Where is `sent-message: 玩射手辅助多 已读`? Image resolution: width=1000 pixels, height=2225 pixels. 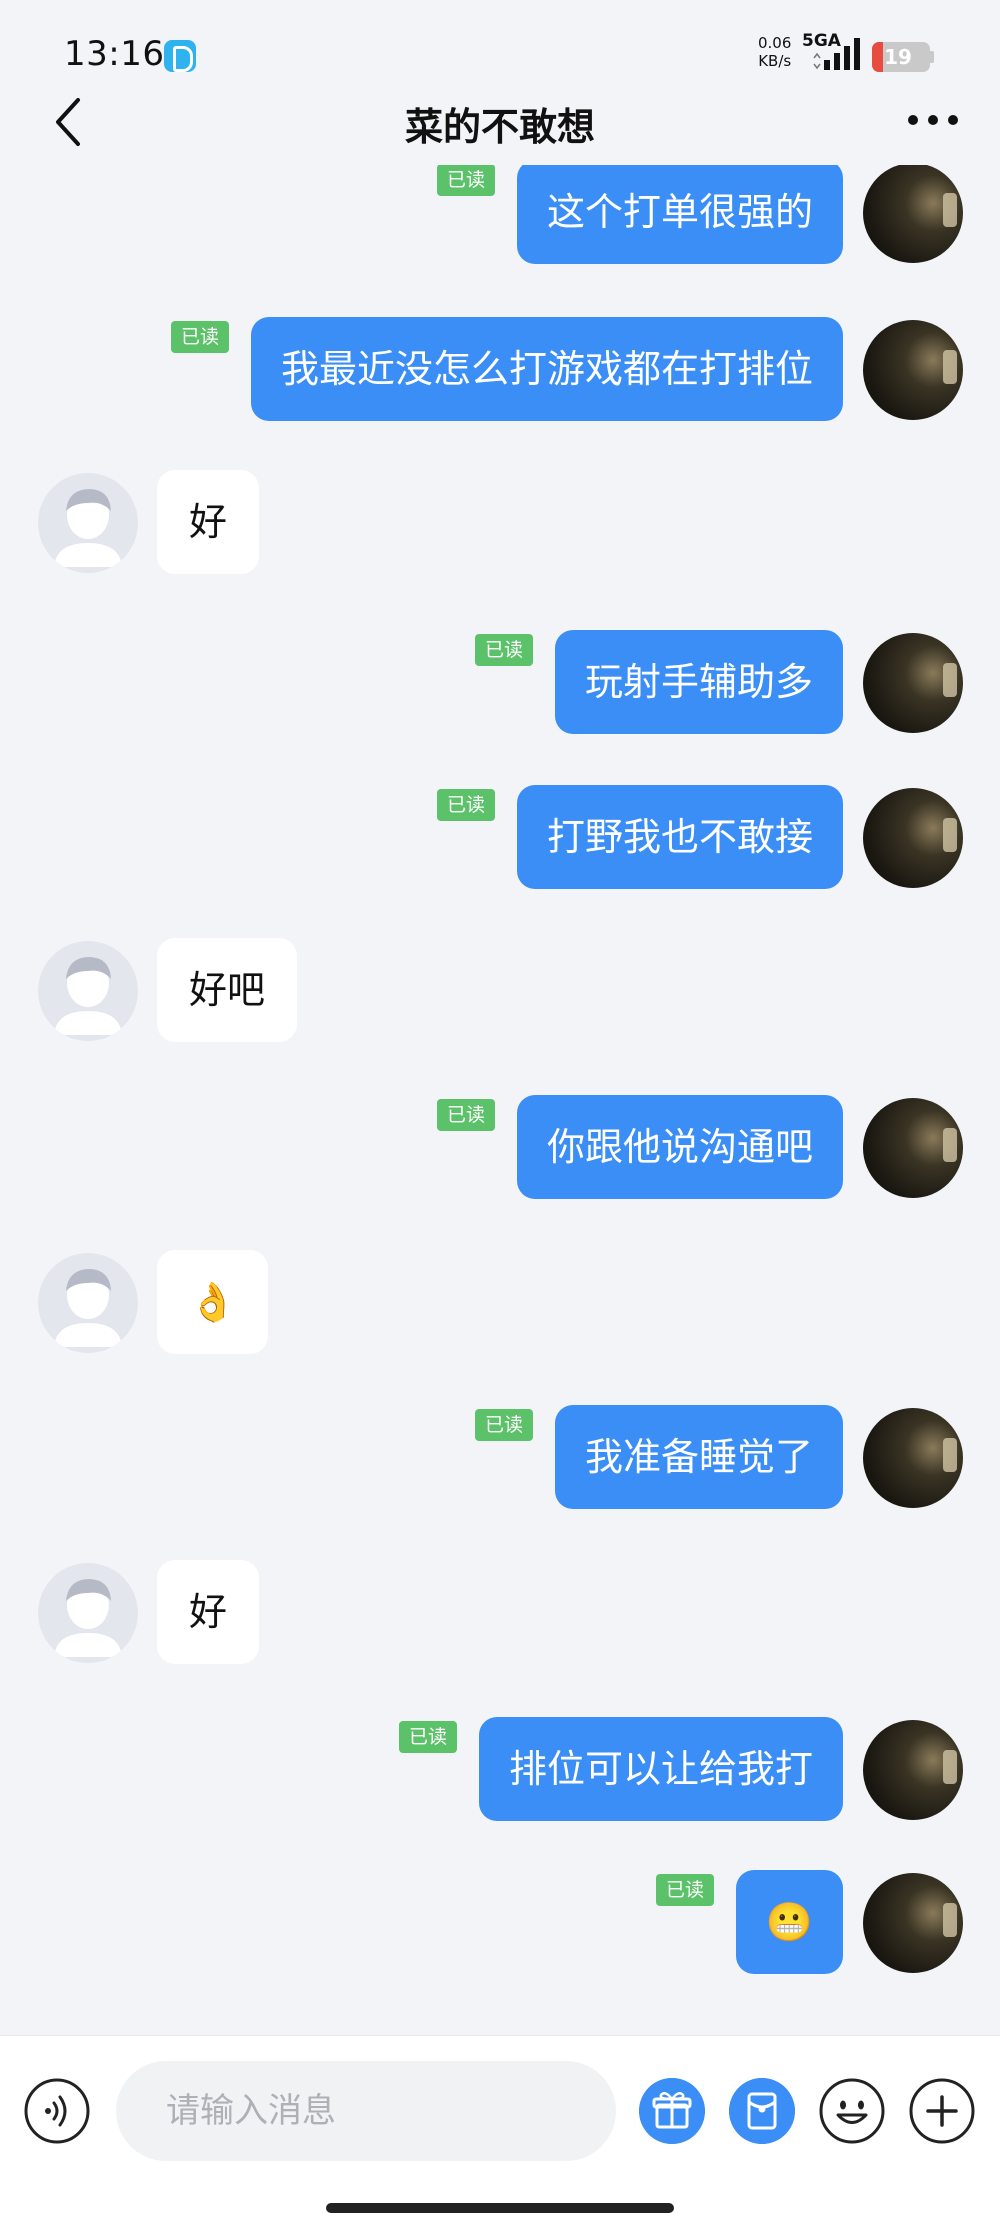 sent-message: 玩射手辅助多 已读 is located at coordinates (500, 685).